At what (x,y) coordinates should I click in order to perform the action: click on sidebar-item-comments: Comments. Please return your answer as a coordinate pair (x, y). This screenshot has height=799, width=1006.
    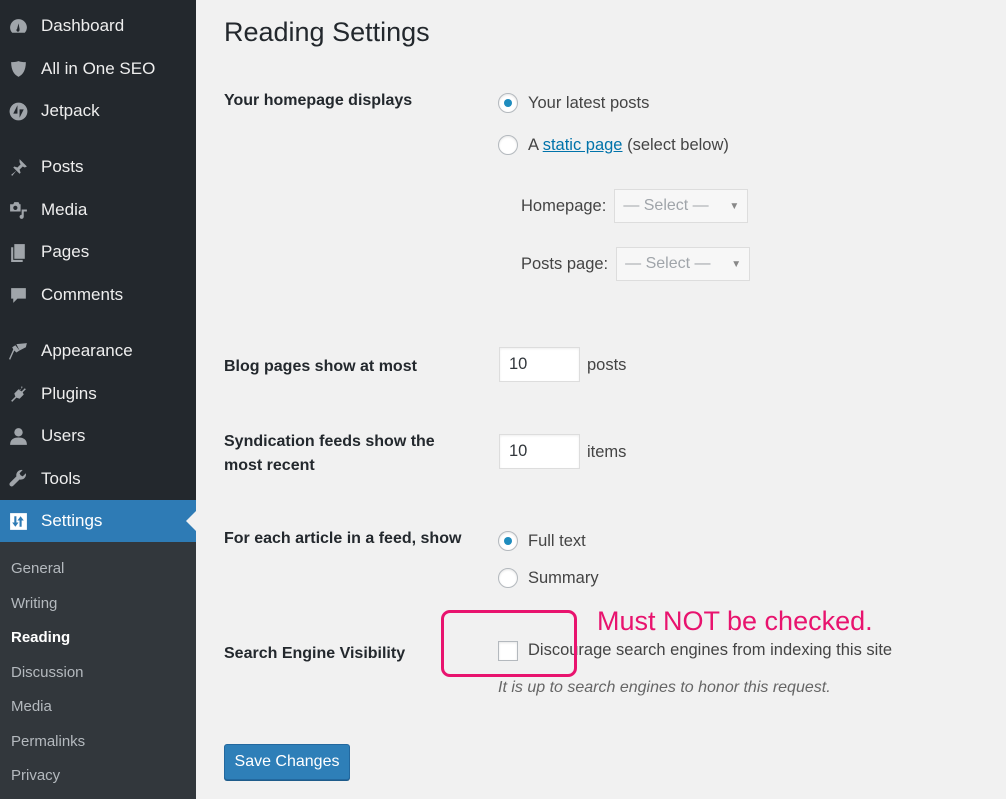
    Looking at the image, I should click on (98, 295).